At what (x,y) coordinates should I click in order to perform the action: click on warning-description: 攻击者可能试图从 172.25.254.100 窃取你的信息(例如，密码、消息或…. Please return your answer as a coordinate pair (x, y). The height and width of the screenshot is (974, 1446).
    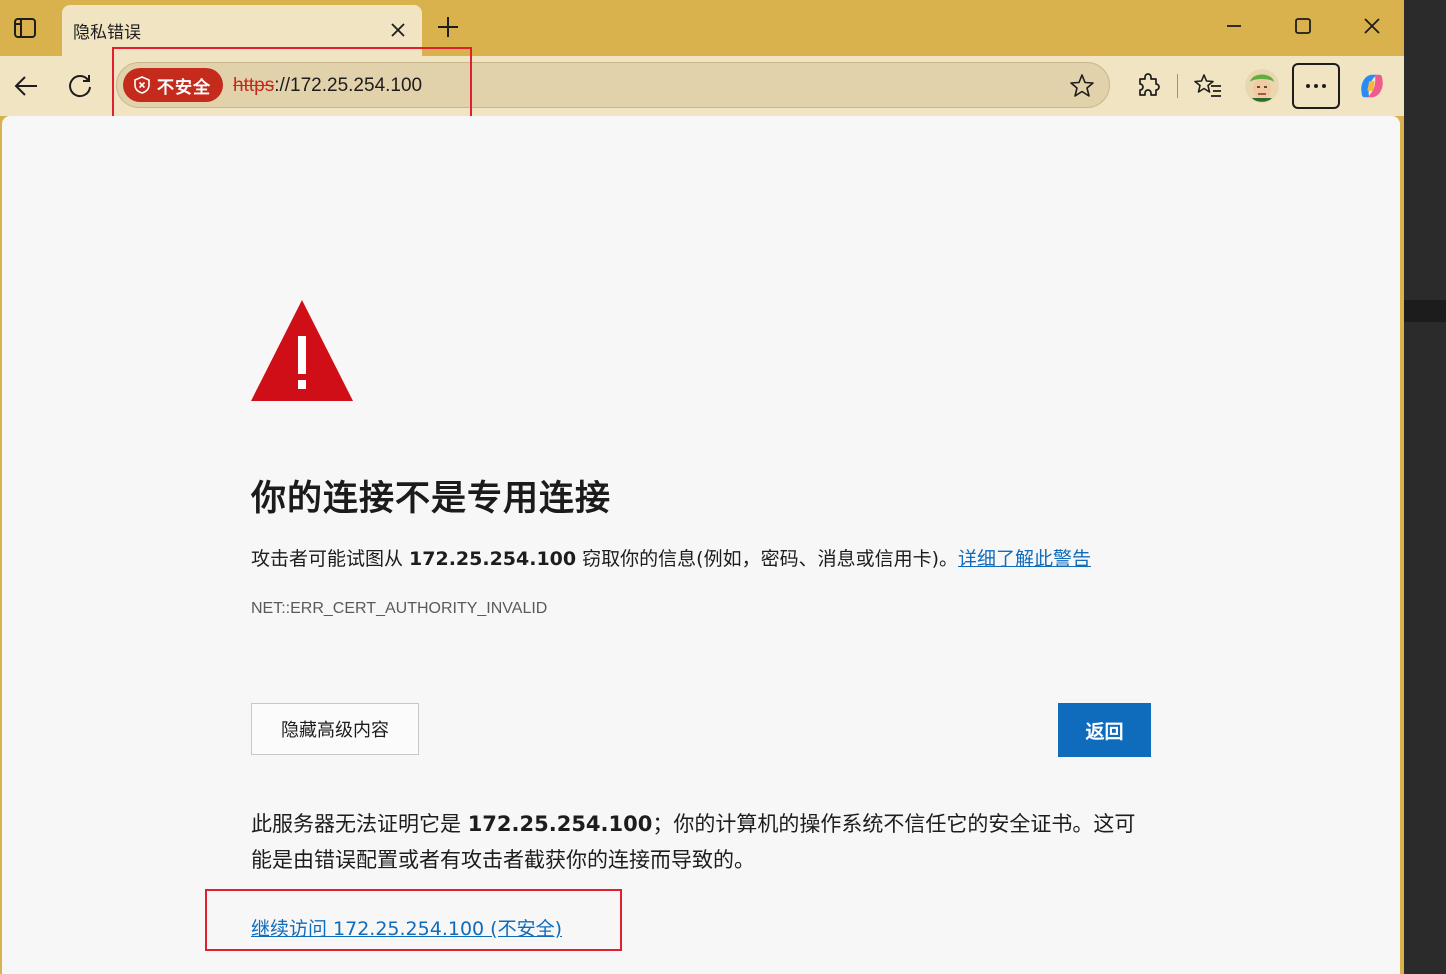
    Looking at the image, I should click on (671, 557).